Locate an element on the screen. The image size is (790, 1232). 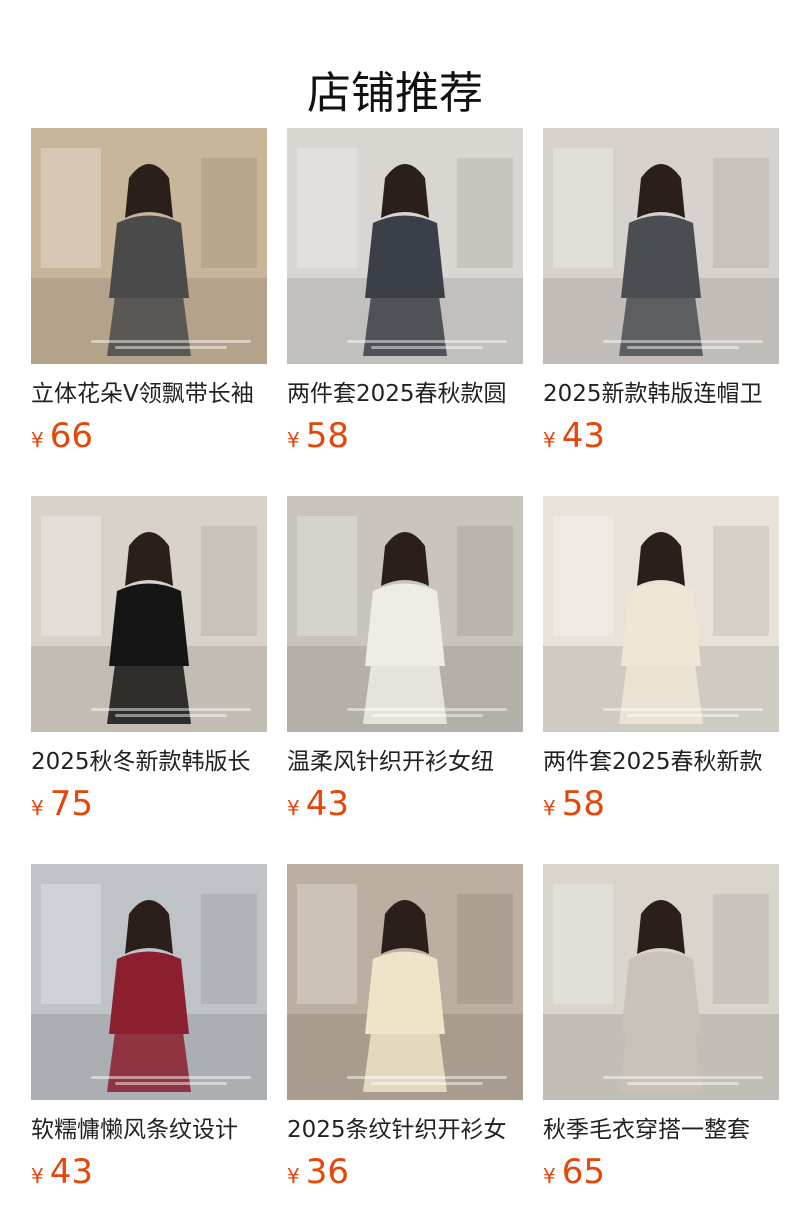
product-name: 两件套2025春秋新款 is located at coordinates (661, 762).